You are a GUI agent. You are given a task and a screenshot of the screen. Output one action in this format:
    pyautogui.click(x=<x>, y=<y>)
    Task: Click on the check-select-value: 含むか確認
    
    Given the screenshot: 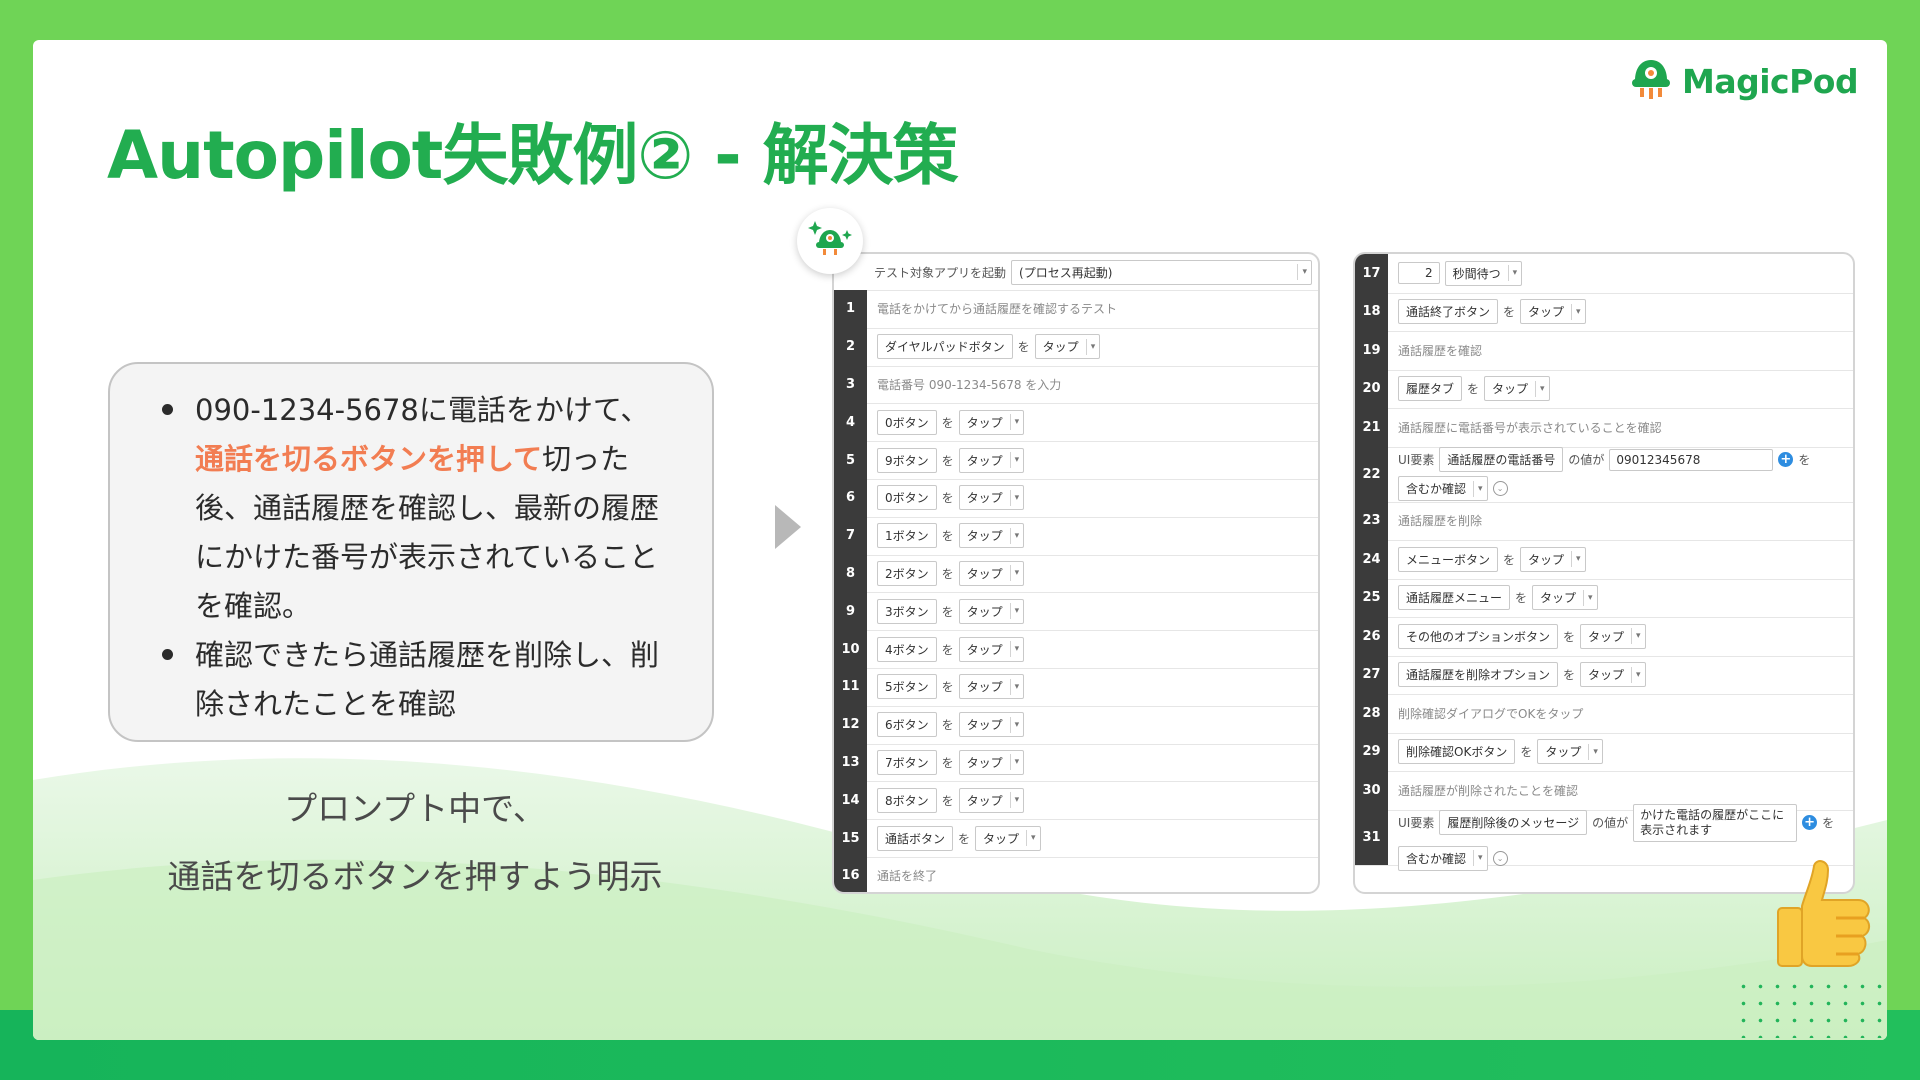 What is the action you would take?
    pyautogui.click(x=1436, y=858)
    